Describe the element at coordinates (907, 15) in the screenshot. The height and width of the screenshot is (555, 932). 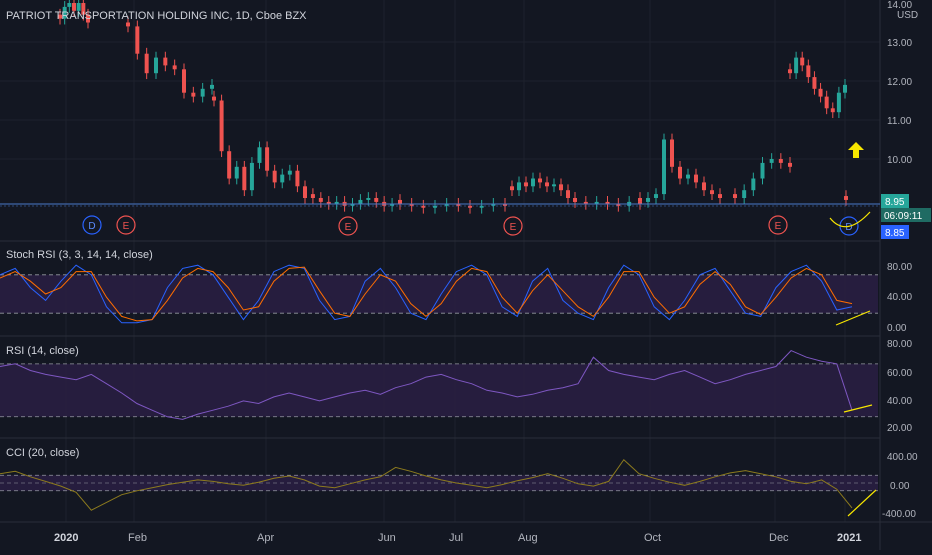
I see `currency-label: USD` at that location.